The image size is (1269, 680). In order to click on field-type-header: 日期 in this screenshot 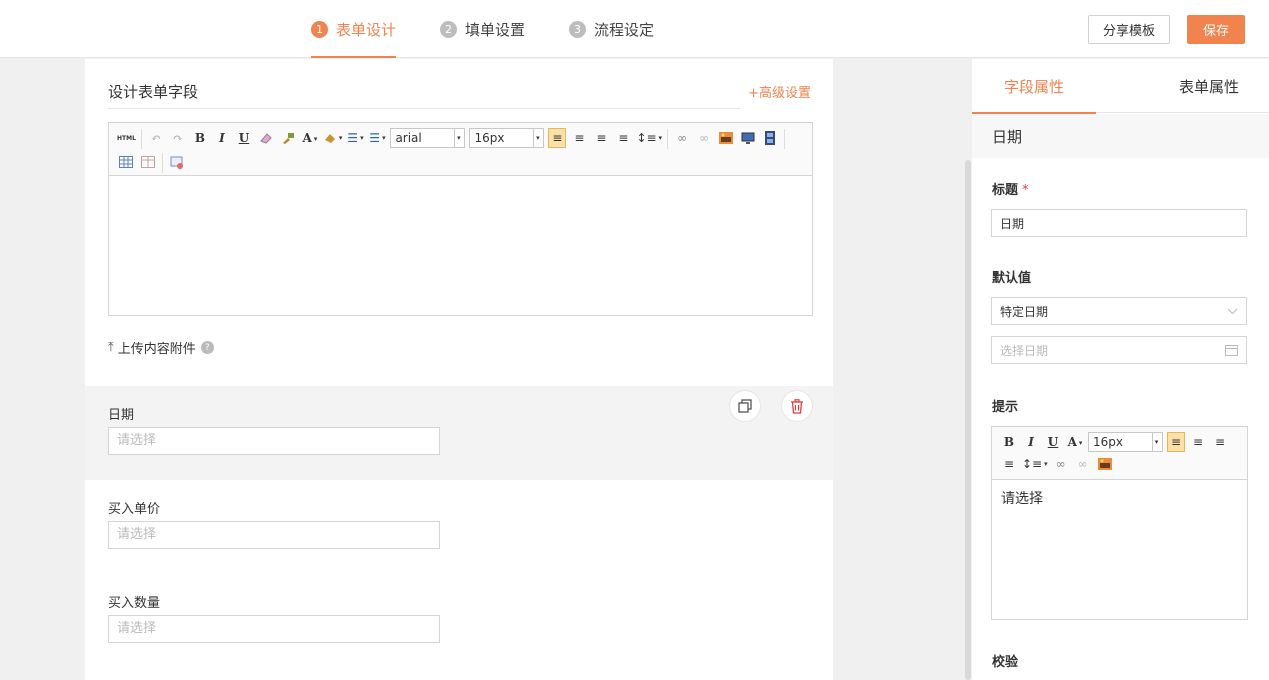, I will do `click(1120, 136)`.